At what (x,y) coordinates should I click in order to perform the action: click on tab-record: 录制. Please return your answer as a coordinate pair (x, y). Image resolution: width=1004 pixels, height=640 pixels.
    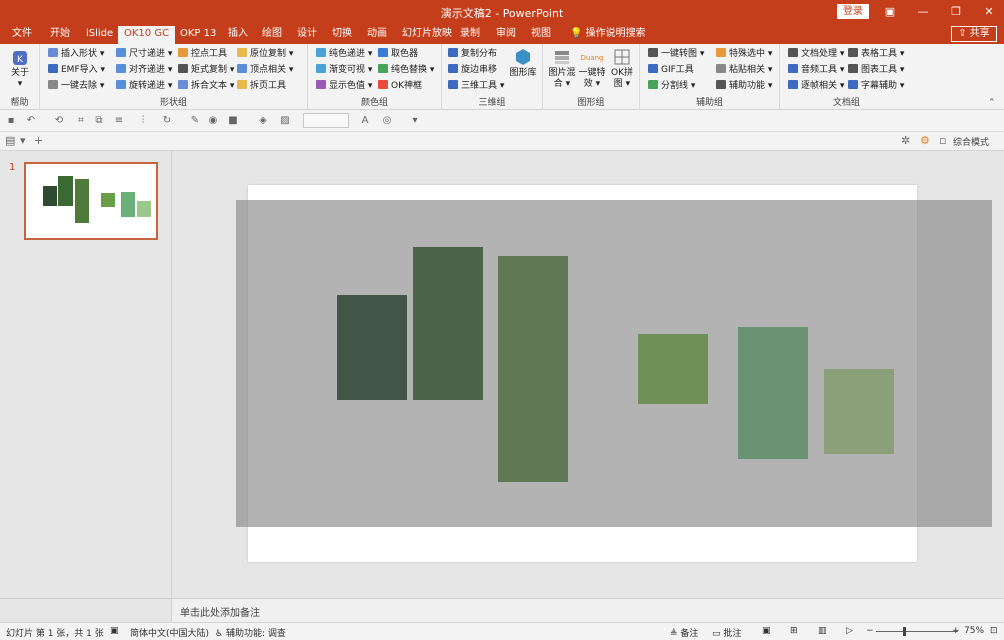
    Looking at the image, I should click on (470, 35).